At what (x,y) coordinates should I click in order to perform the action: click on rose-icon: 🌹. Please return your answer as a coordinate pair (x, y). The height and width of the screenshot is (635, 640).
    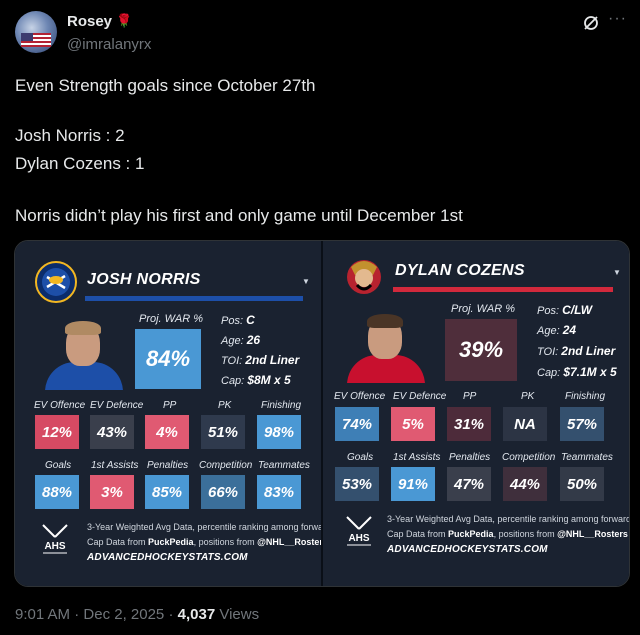
    Looking at the image, I should click on (124, 20).